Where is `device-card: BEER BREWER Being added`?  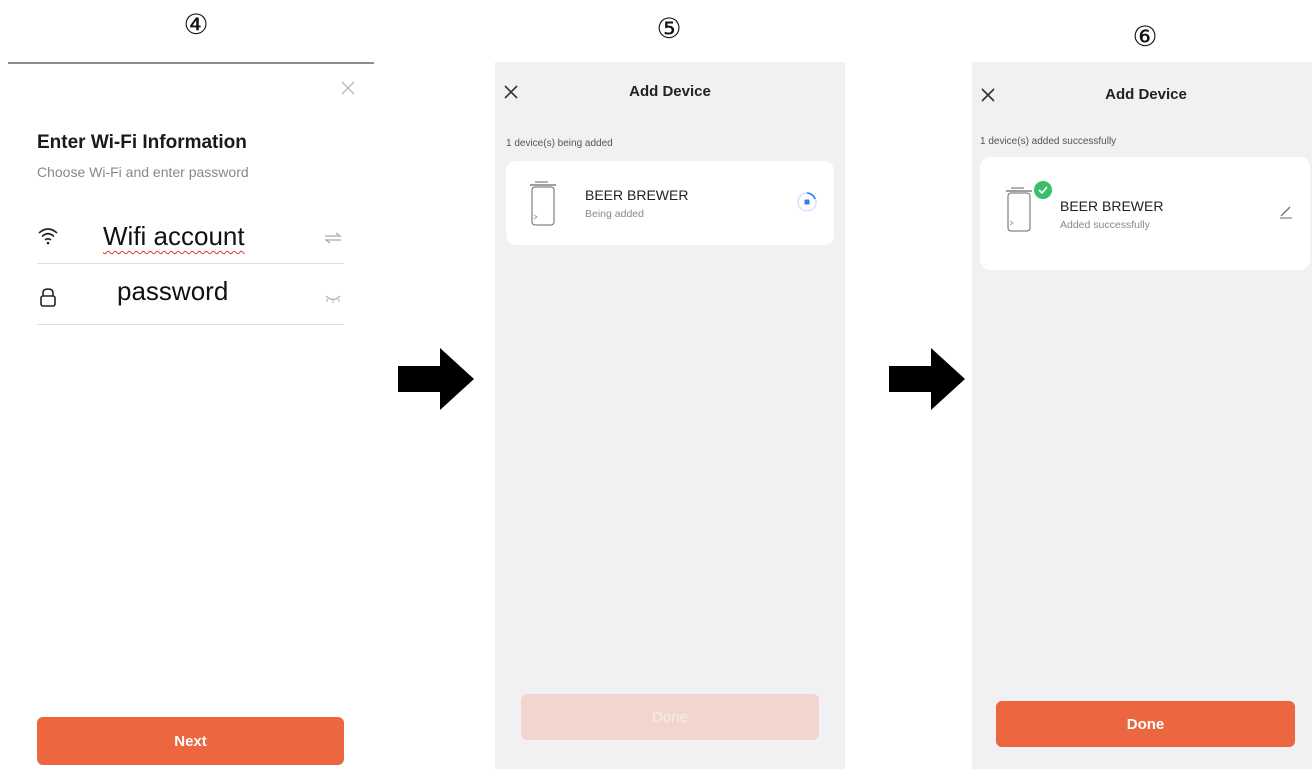
device-card: BEER BREWER Being added is located at coordinates (670, 203).